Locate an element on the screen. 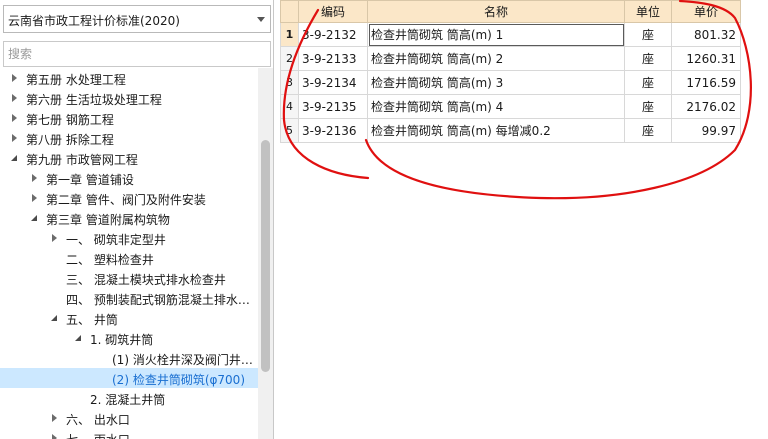  price-cell: 2176.02 is located at coordinates (706, 106).